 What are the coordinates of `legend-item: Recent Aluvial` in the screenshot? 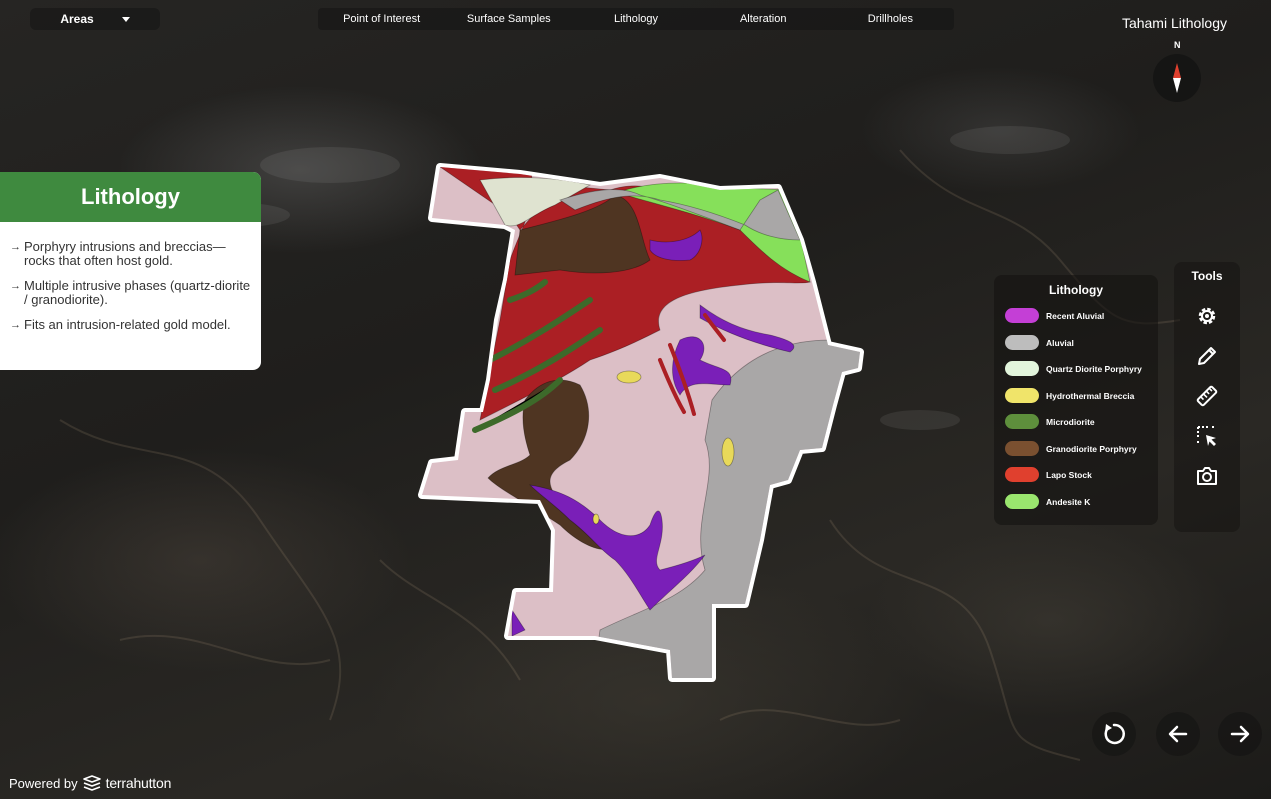 It's located at (1054, 315).